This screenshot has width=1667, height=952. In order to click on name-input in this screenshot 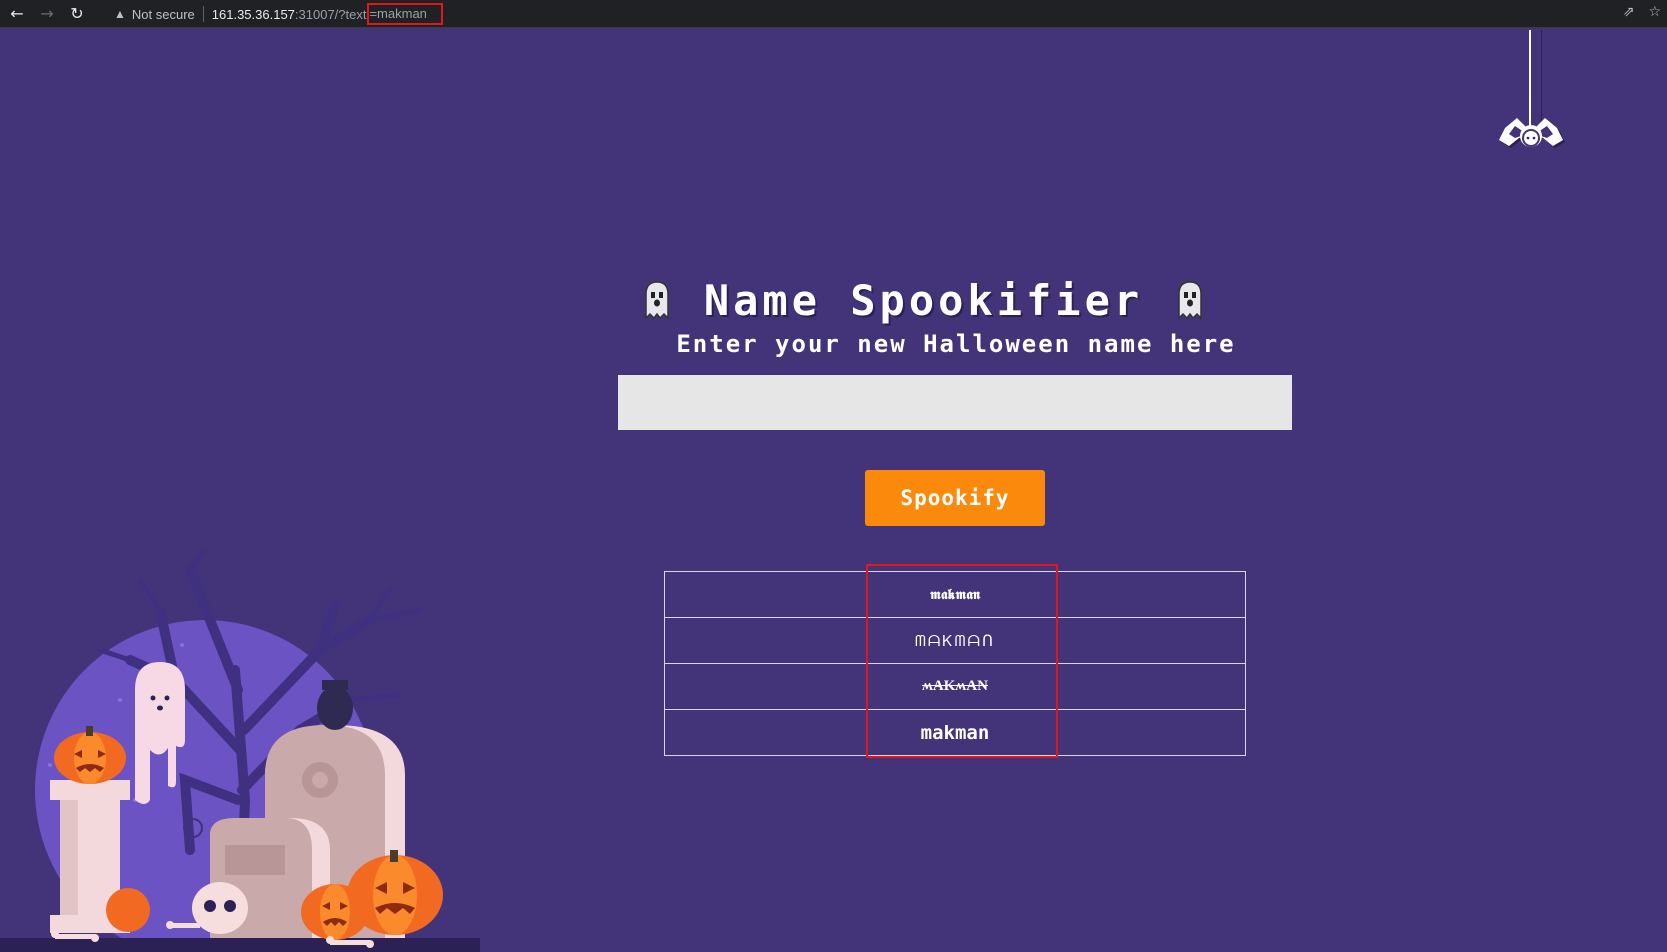, I will do `click(955, 402)`.